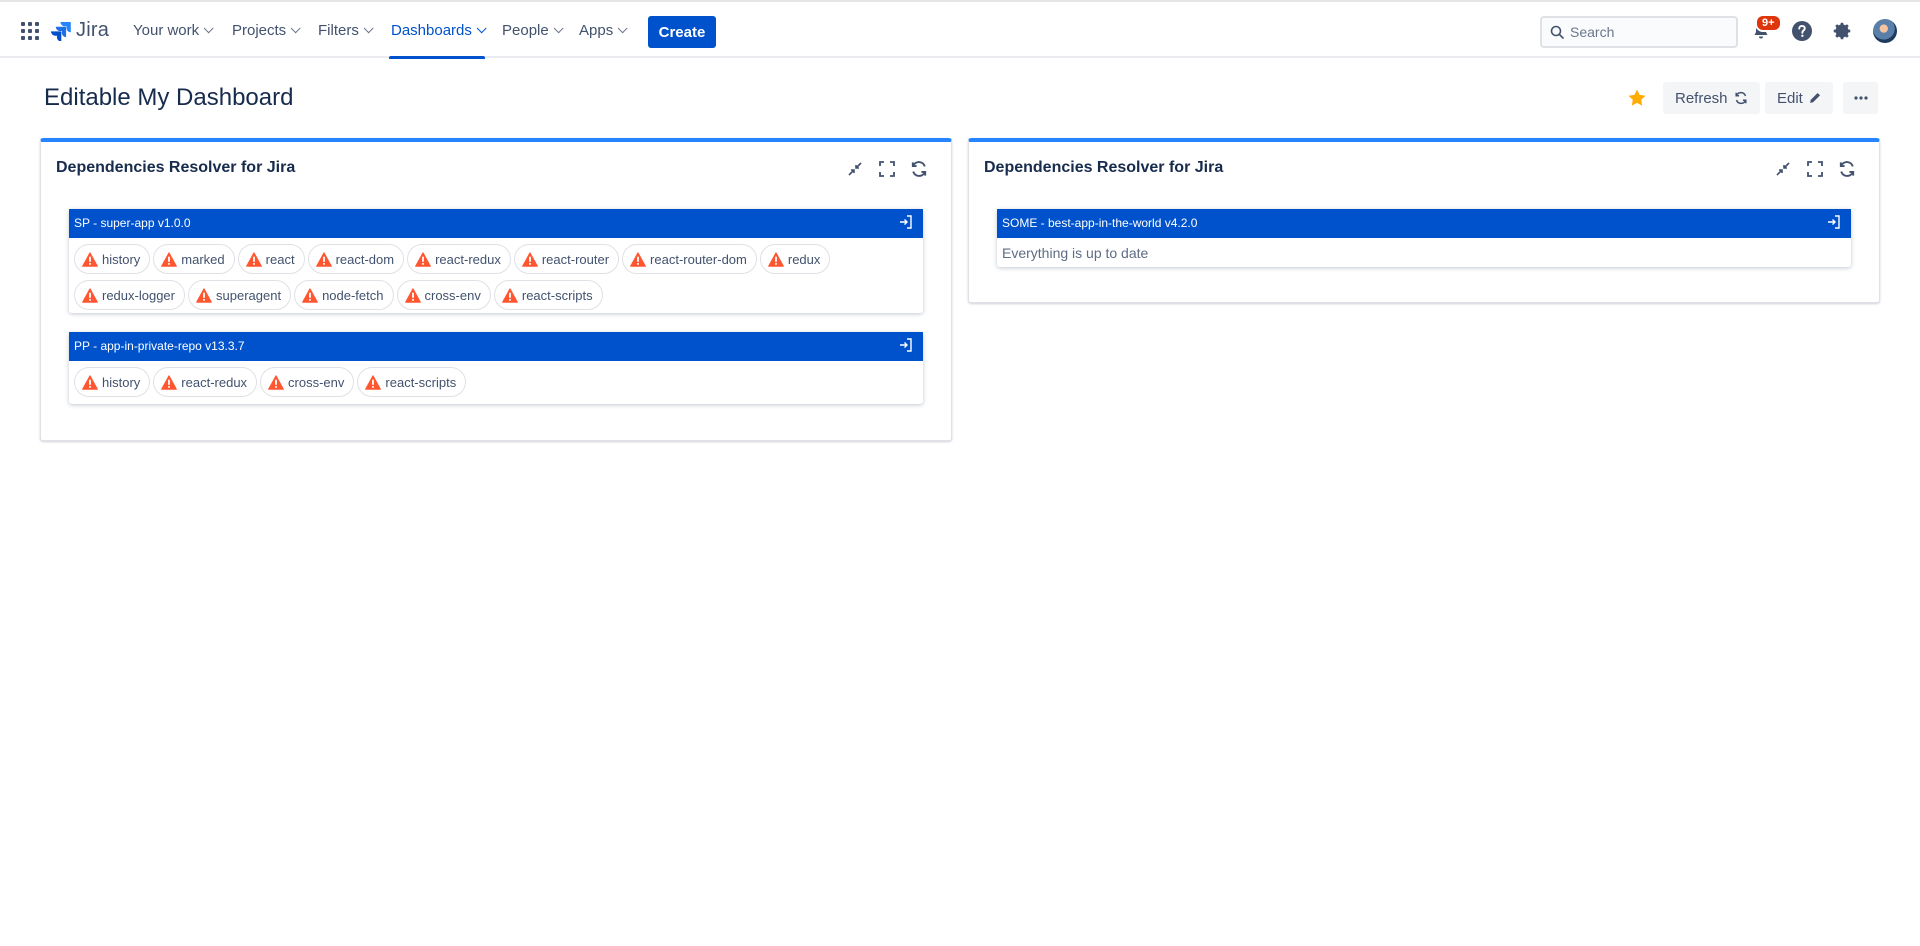 The image size is (1920, 946). Describe the element at coordinates (698, 259) in the screenshot. I see `dependency-tag-label: react-router-dom` at that location.